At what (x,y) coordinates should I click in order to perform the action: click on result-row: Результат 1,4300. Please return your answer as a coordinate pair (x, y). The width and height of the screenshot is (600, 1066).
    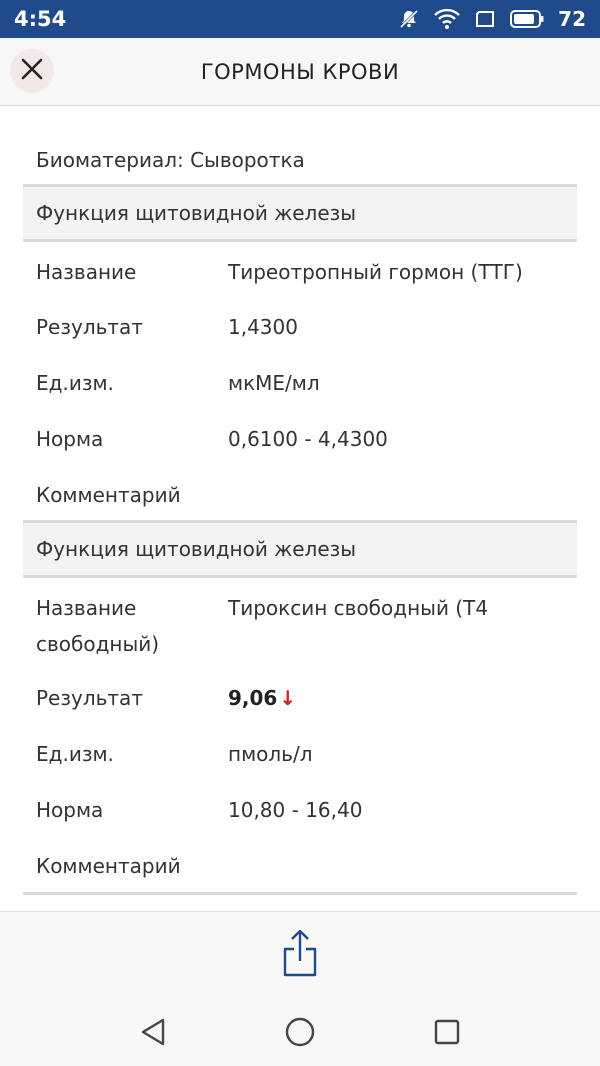
    Looking at the image, I should click on (300, 325).